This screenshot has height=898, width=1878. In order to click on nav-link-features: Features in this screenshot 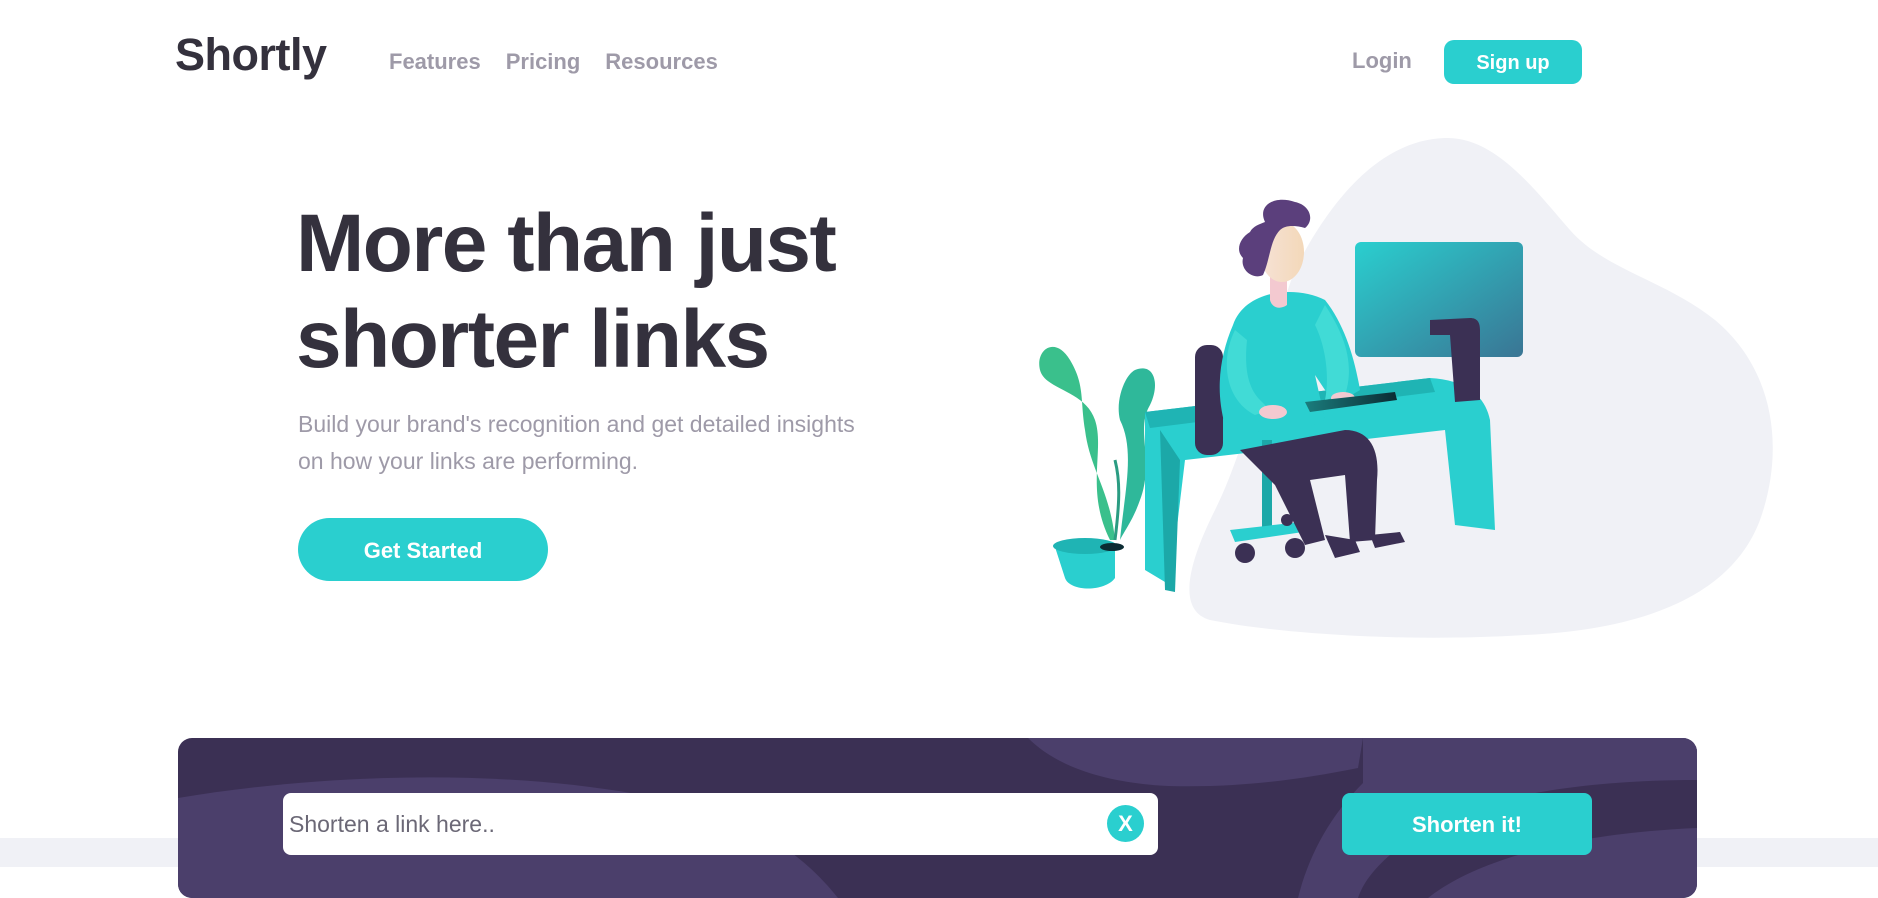, I will do `click(435, 62)`.